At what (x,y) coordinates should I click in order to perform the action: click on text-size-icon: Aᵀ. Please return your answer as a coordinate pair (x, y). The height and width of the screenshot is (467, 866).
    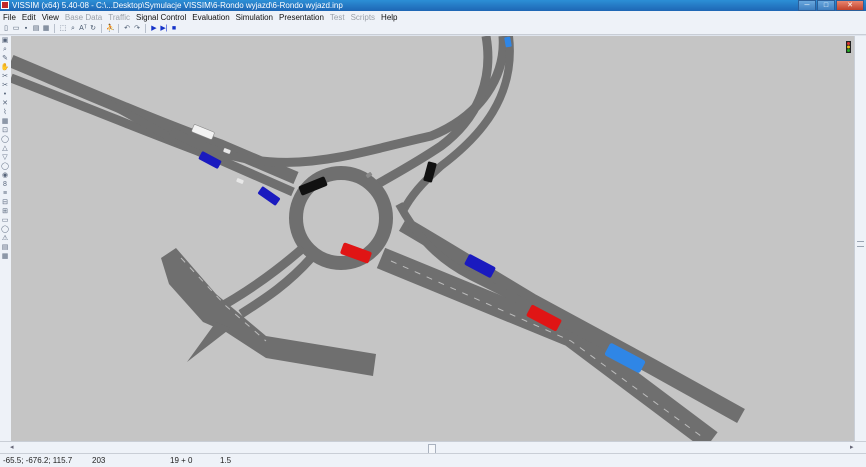
    Looking at the image, I should click on (83, 29).